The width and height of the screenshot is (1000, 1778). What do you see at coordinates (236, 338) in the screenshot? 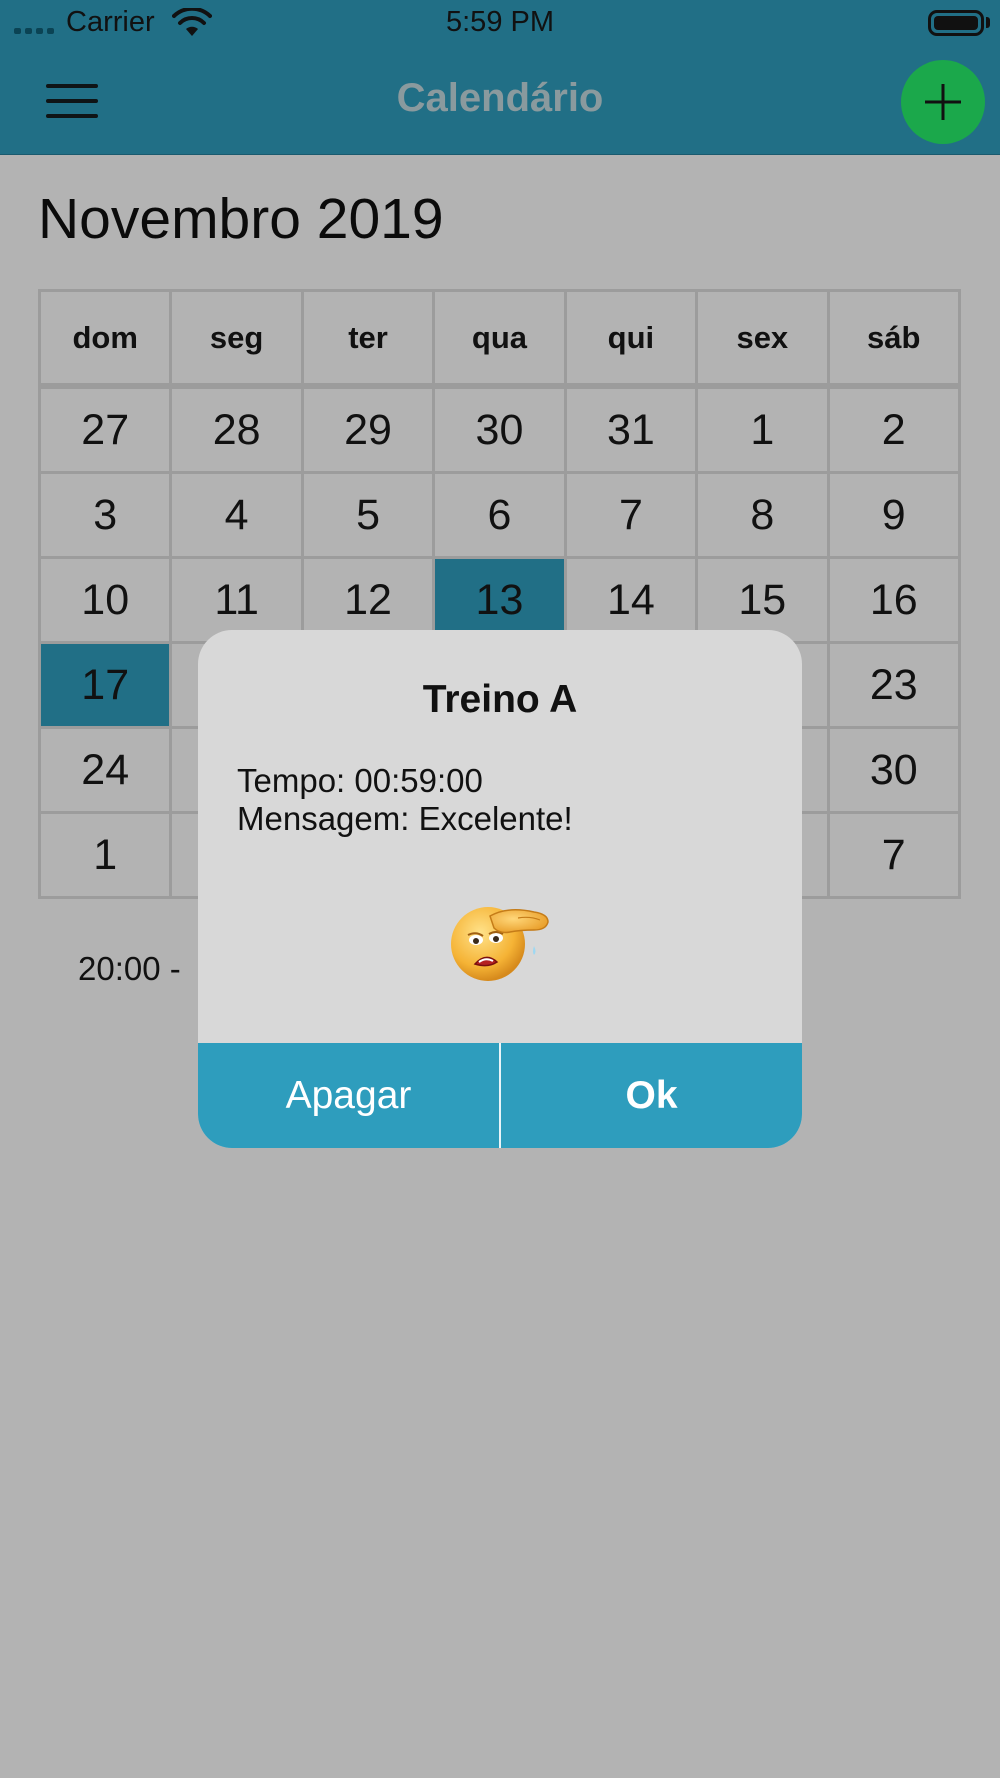
I see `weekday-header: seg` at bounding box center [236, 338].